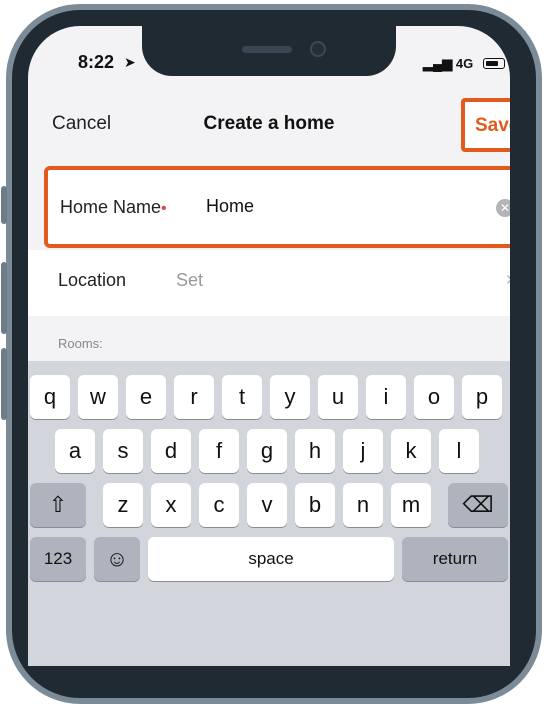  I want to click on key-i: i, so click(386, 397).